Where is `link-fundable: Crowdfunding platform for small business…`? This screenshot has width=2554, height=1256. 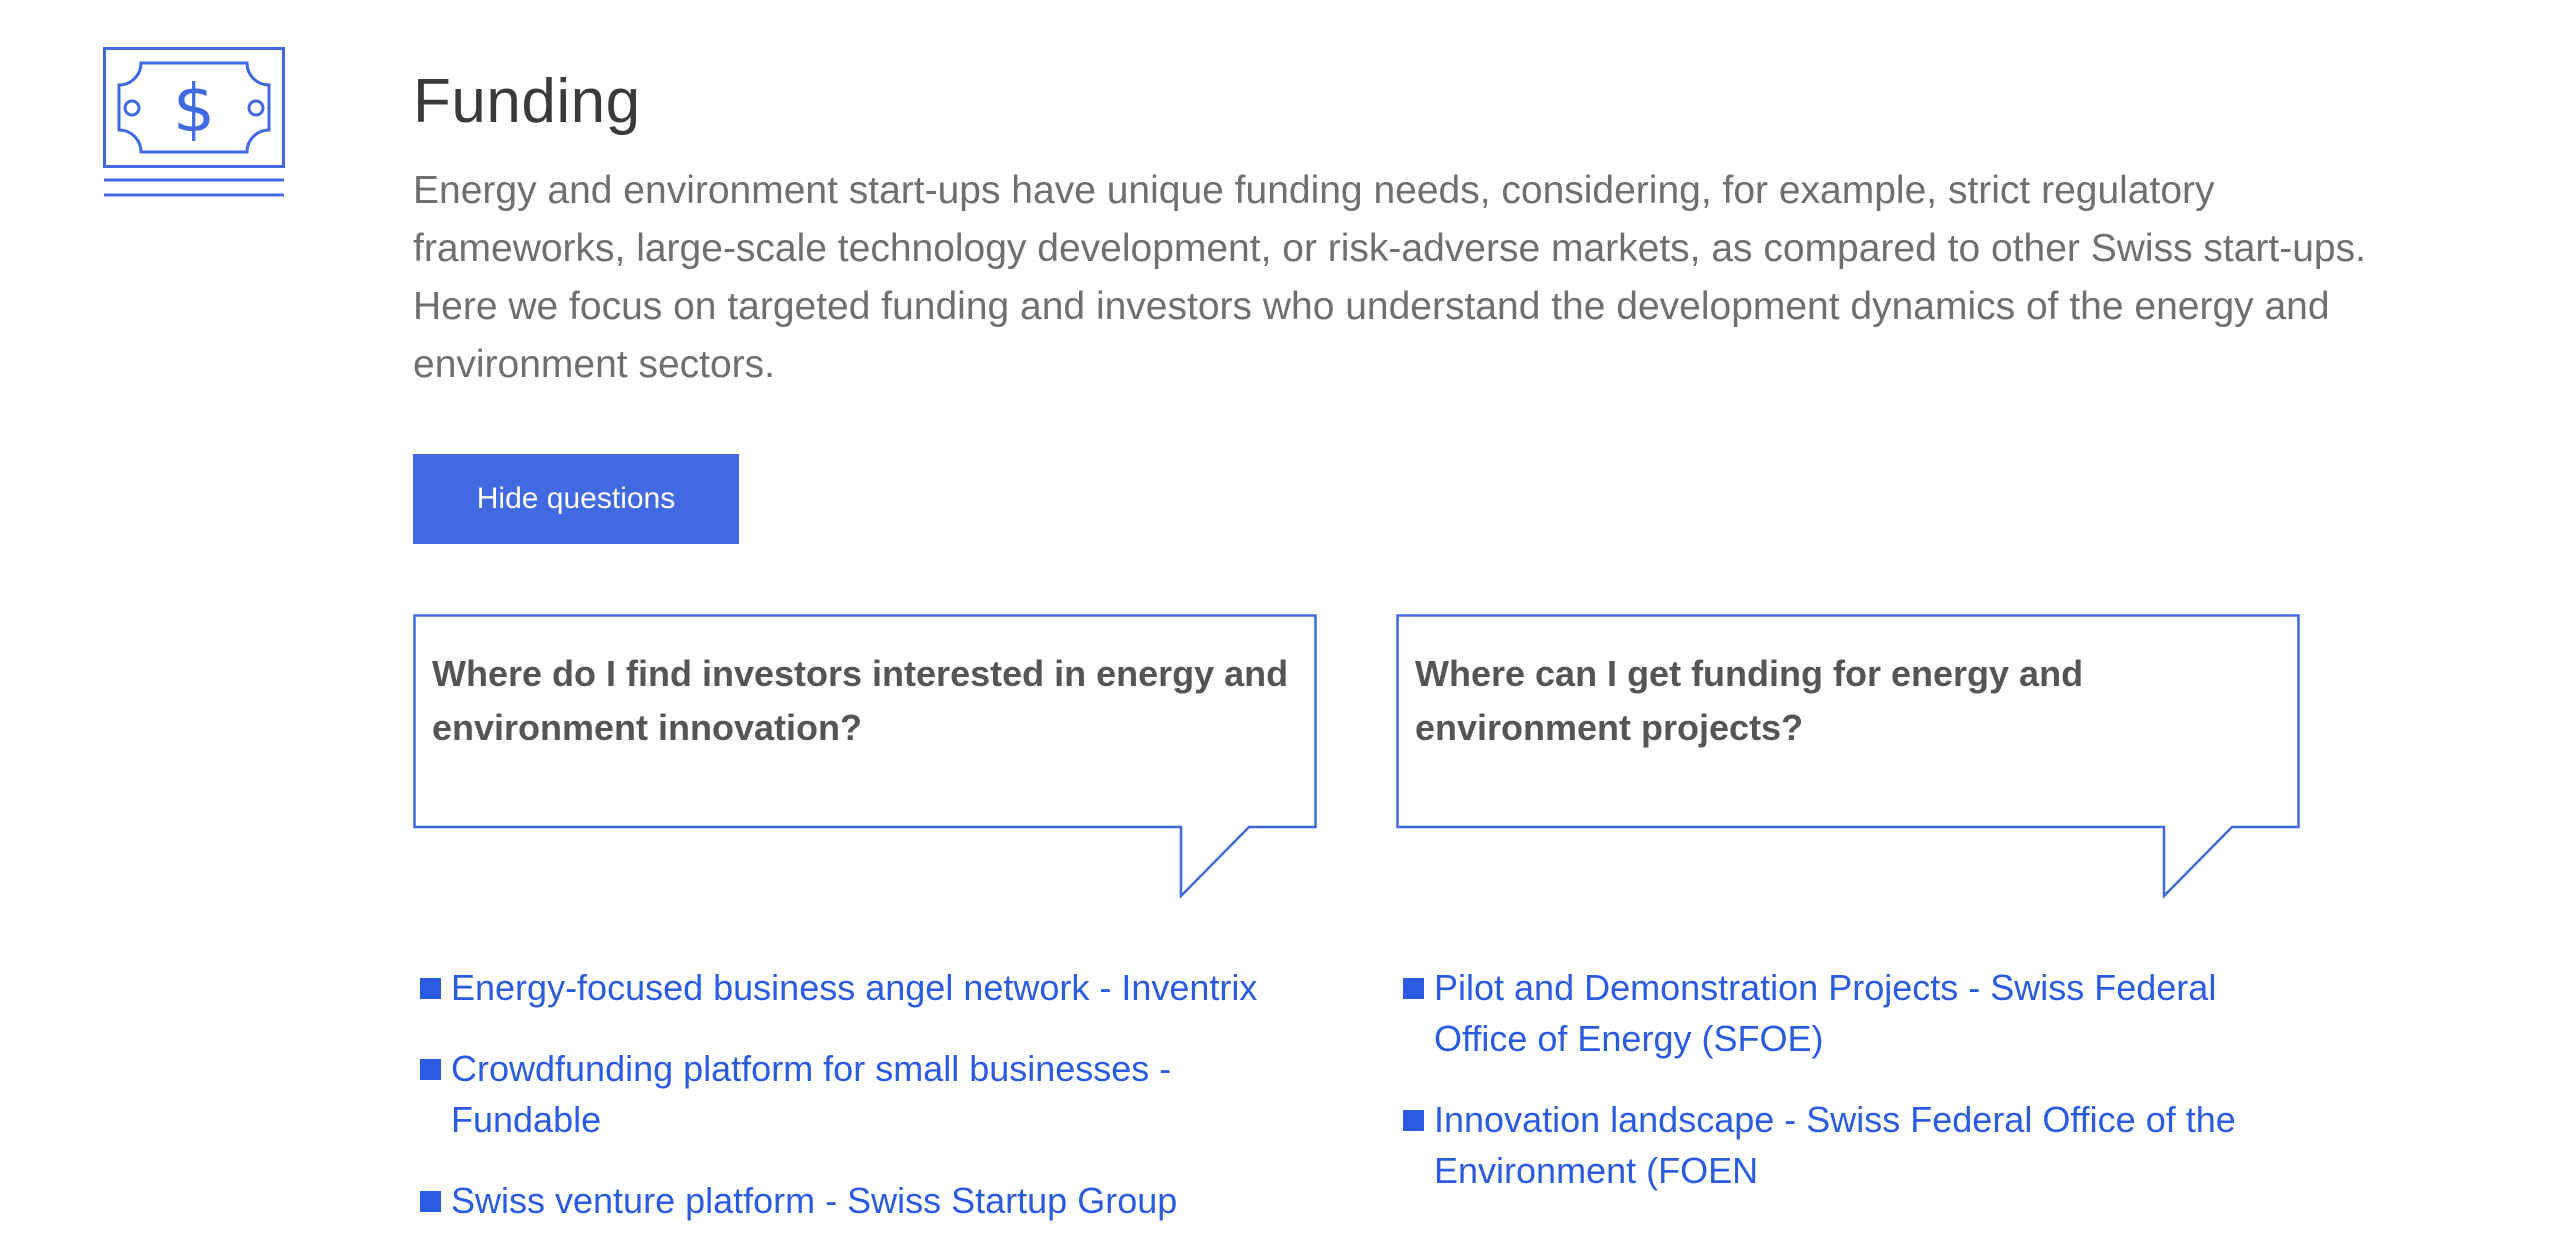 link-fundable: Crowdfunding platform for small business… is located at coordinates (811, 1094).